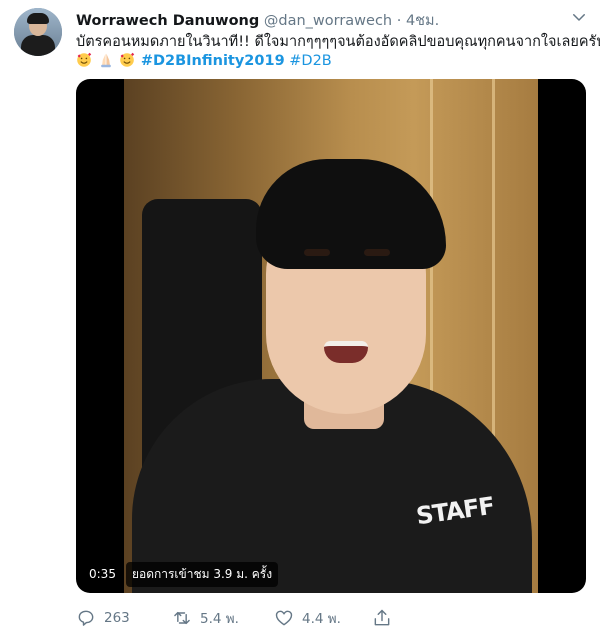 This screenshot has width=600, height=636. I want to click on video-duration: 0:35, so click(102, 574).